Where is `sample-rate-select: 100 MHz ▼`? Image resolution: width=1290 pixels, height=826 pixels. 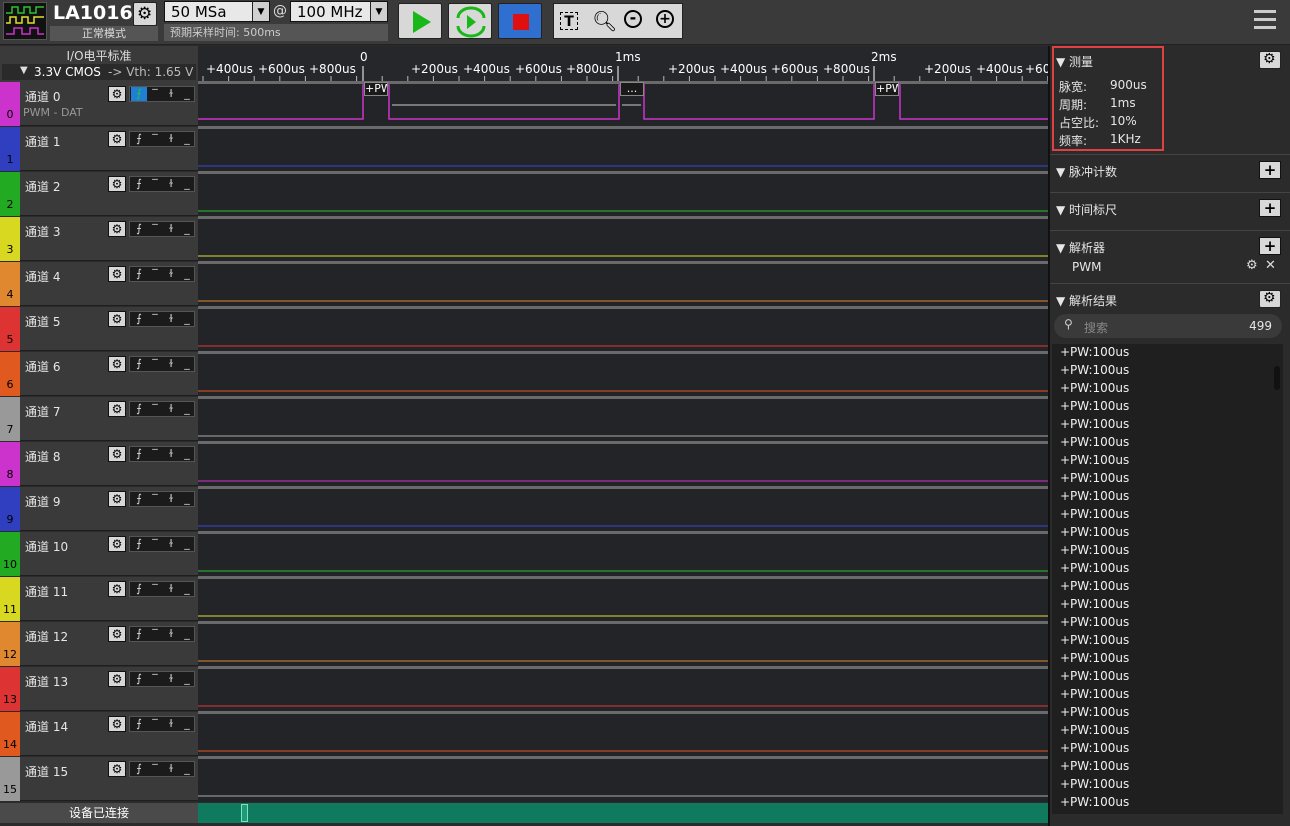 sample-rate-select: 100 MHz ▼ is located at coordinates (339, 11).